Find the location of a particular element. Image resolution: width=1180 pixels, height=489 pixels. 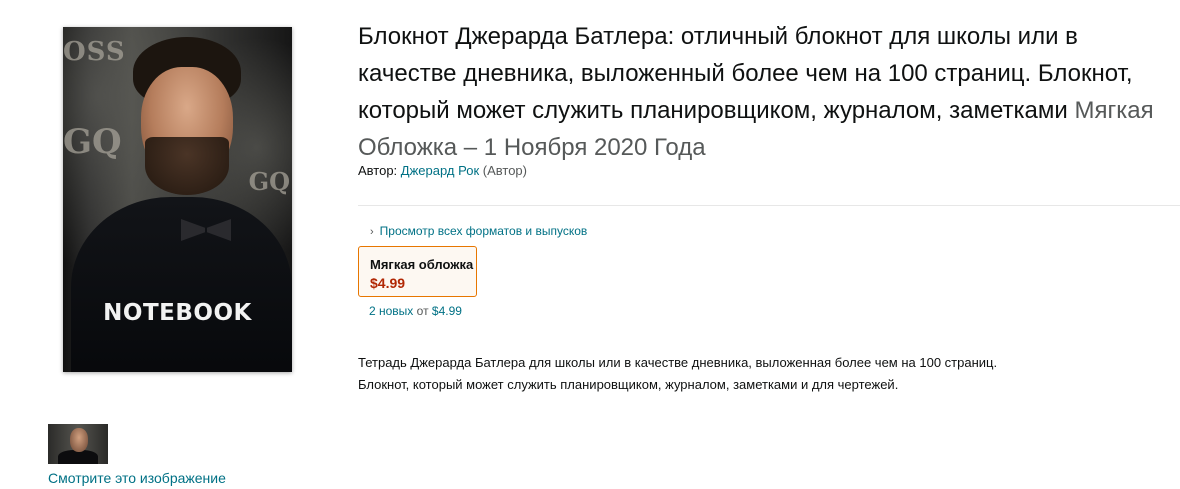

see-all-formats-link: › Просмотр всех форматов и выпусков is located at coordinates (478, 231).